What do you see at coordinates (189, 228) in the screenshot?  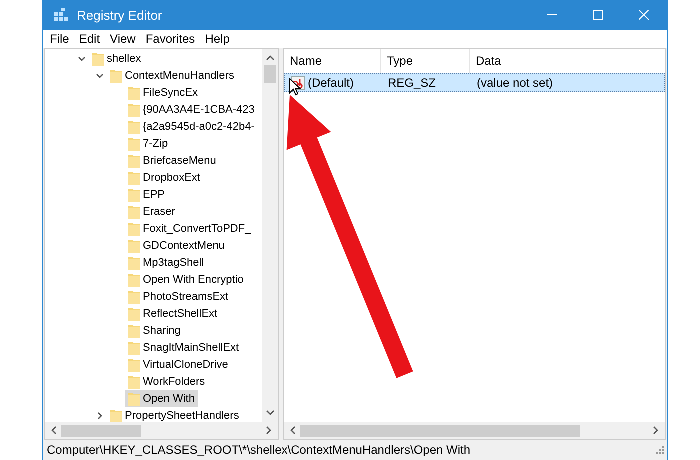 I see `tree-item: Foxit_ConvertToPDF_` at bounding box center [189, 228].